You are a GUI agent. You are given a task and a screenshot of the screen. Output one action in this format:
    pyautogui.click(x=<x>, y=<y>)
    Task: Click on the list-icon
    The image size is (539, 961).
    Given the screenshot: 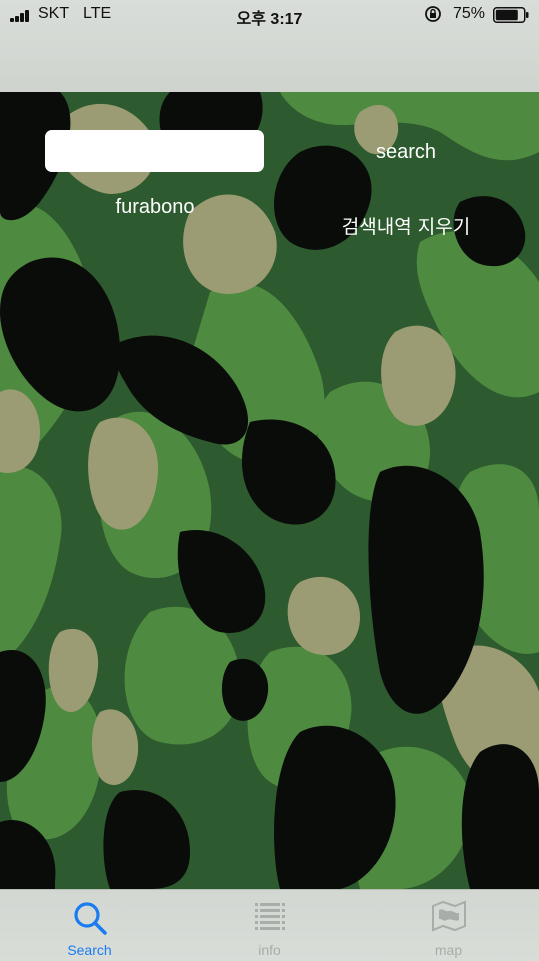 What is the action you would take?
    pyautogui.click(x=269, y=916)
    